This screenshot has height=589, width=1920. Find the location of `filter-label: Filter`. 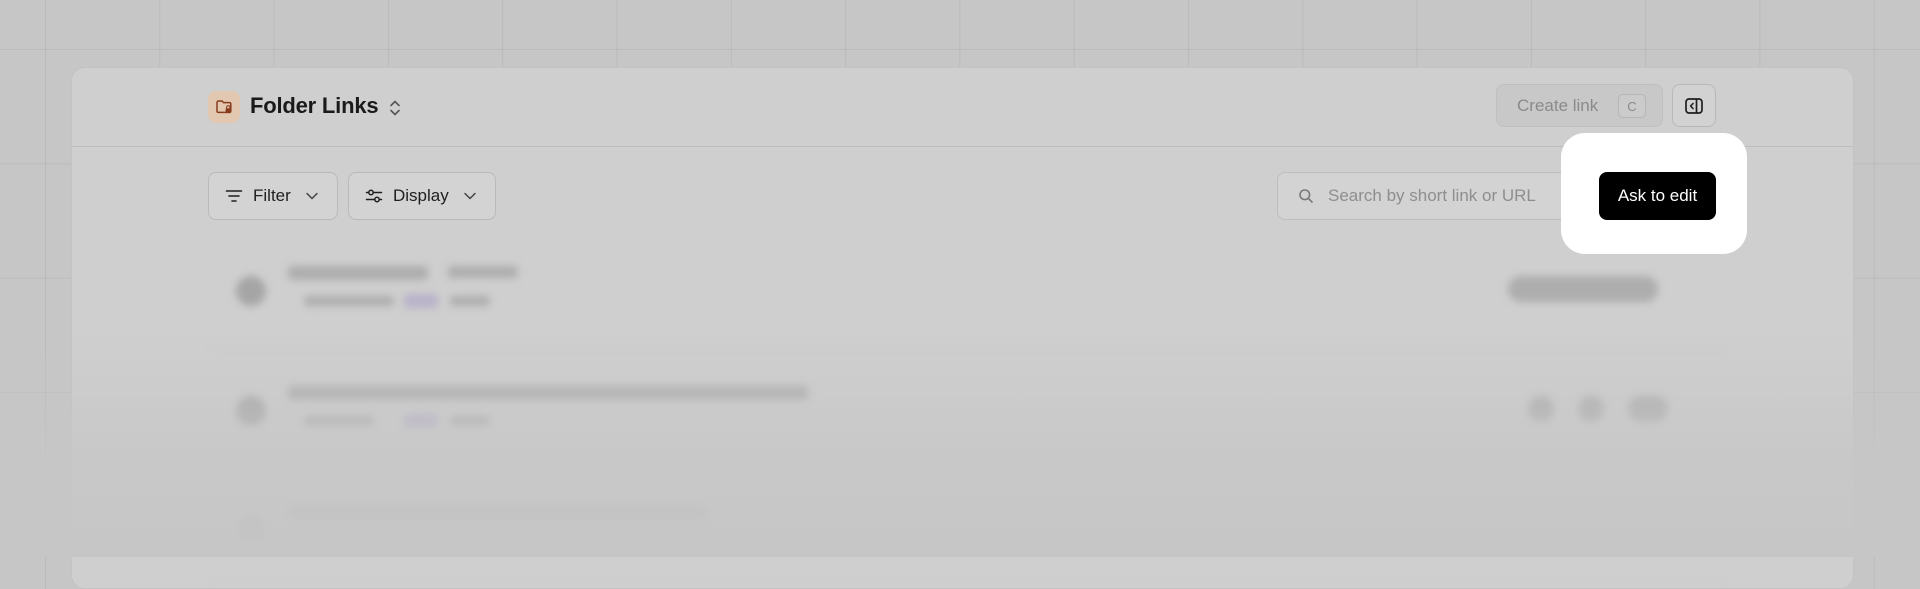

filter-label: Filter is located at coordinates (272, 195).